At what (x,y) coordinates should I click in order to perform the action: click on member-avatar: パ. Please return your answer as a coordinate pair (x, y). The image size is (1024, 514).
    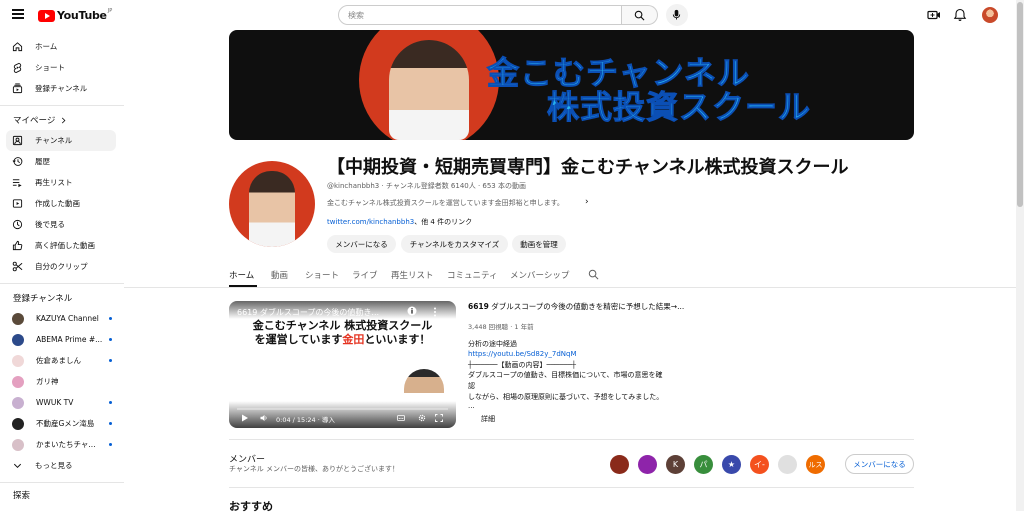
    Looking at the image, I should click on (703, 464).